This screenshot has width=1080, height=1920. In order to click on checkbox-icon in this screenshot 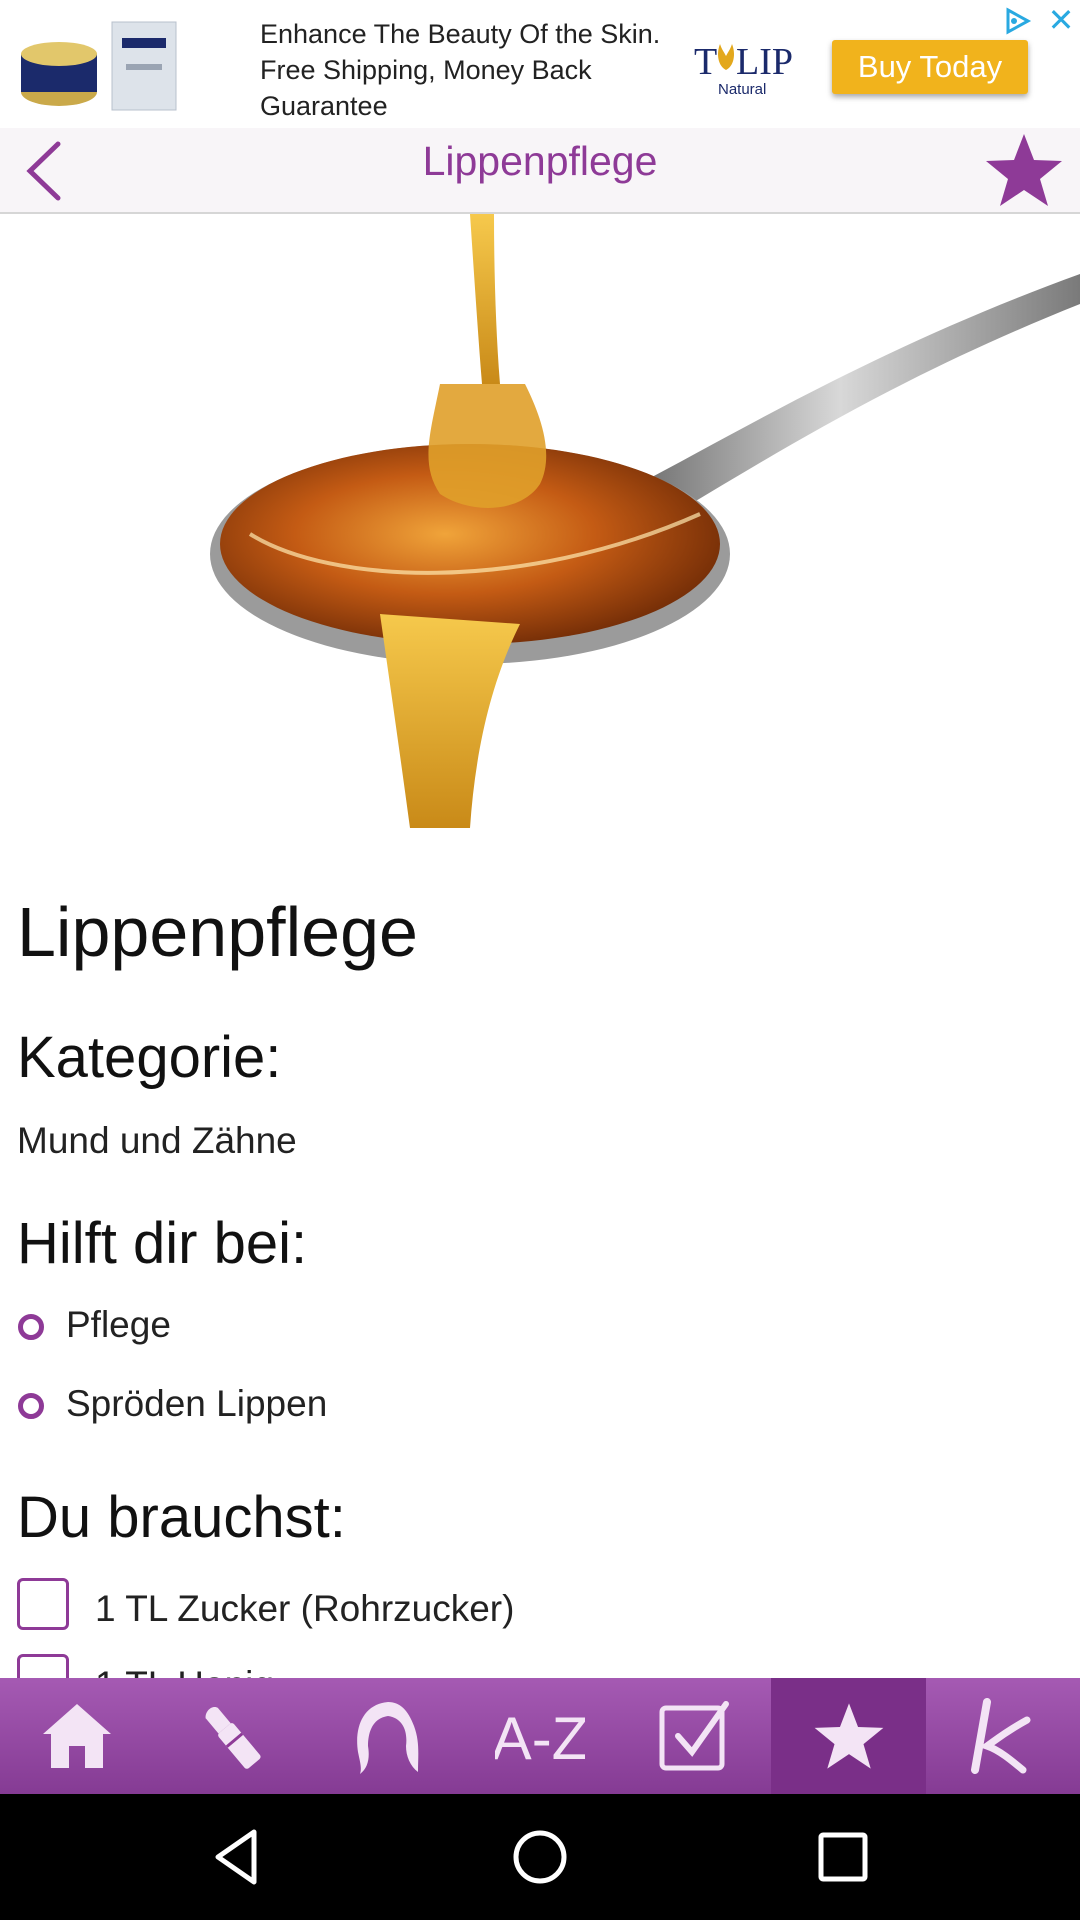, I will do `click(694, 1736)`.